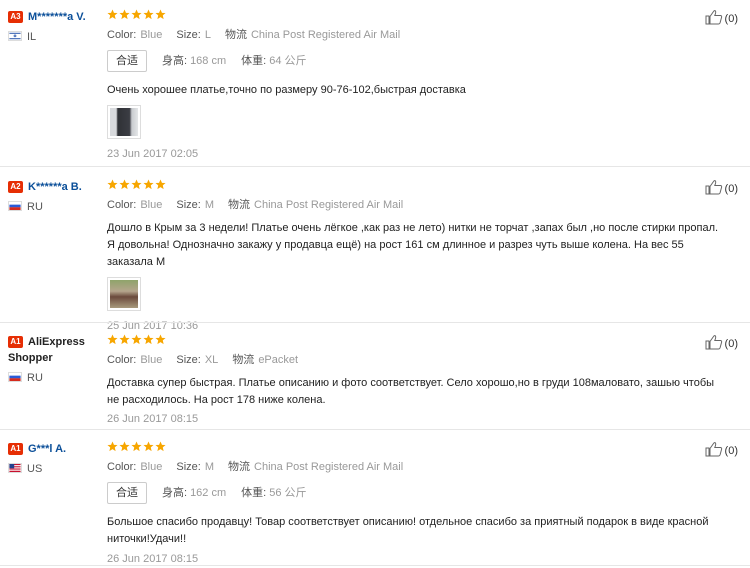 Image resolution: width=750 pixels, height=568 pixels. I want to click on reviewer-country: RU, so click(56, 378).